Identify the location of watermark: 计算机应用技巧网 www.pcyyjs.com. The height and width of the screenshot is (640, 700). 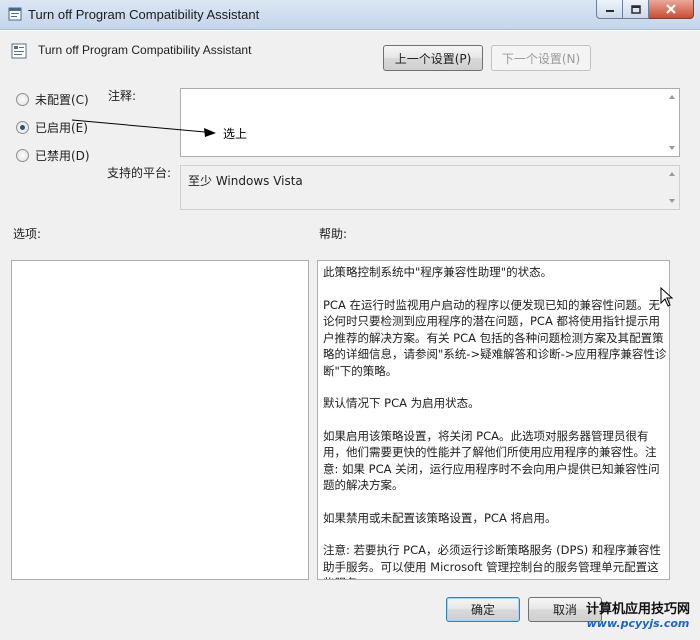
(638, 617).